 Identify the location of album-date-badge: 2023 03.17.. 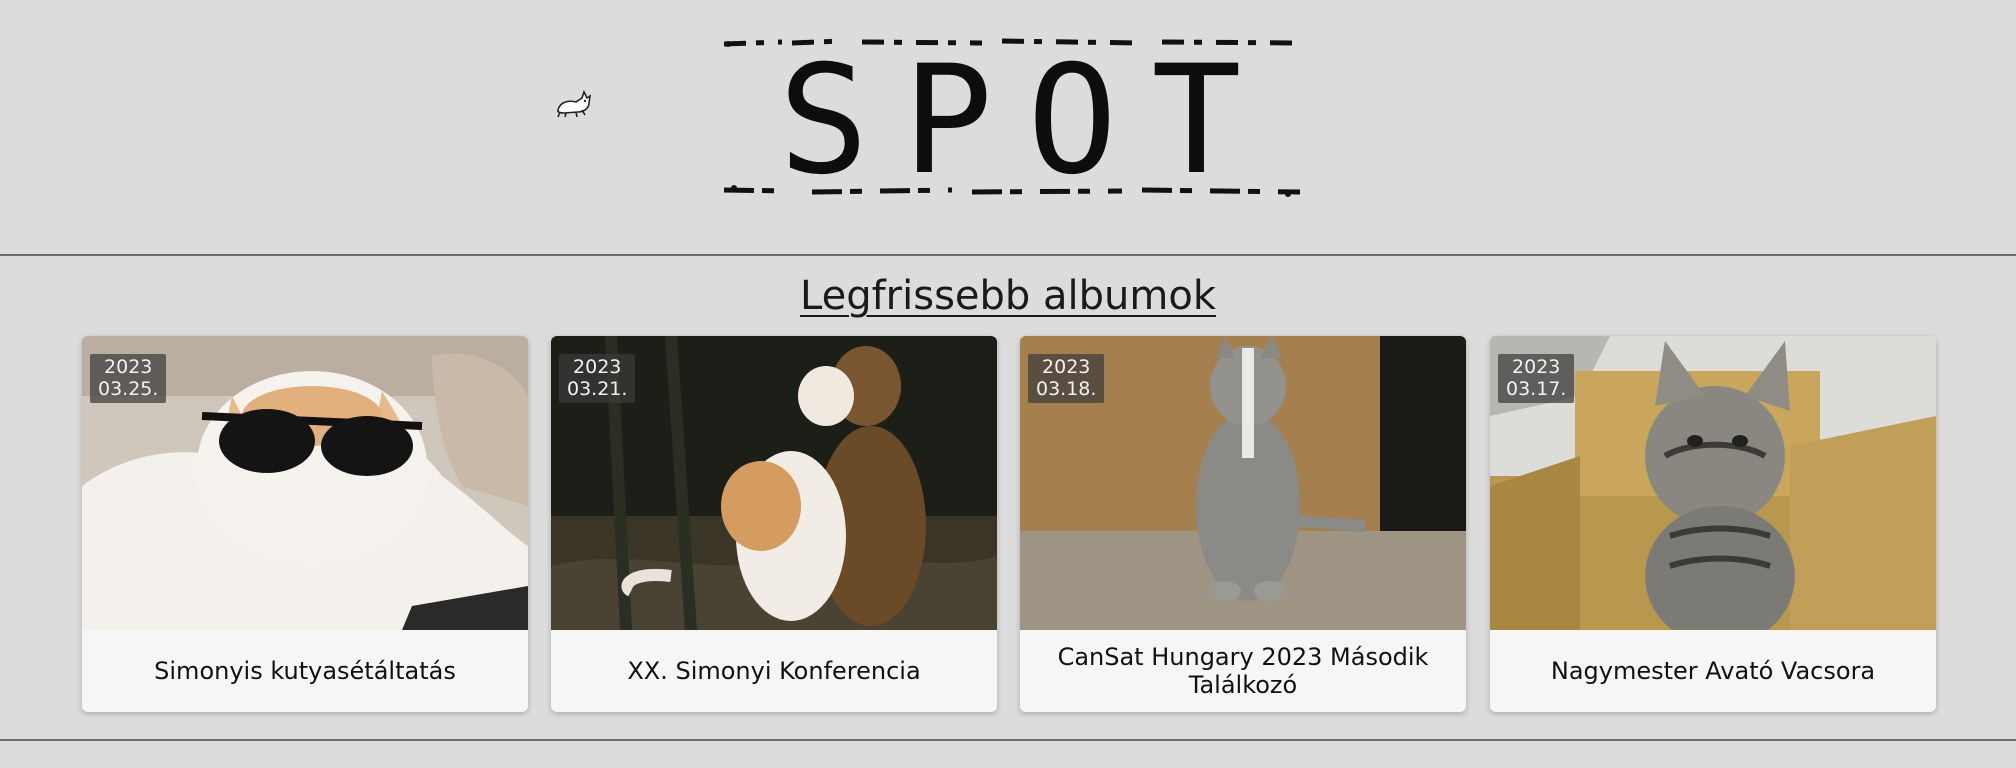
(1536, 378).